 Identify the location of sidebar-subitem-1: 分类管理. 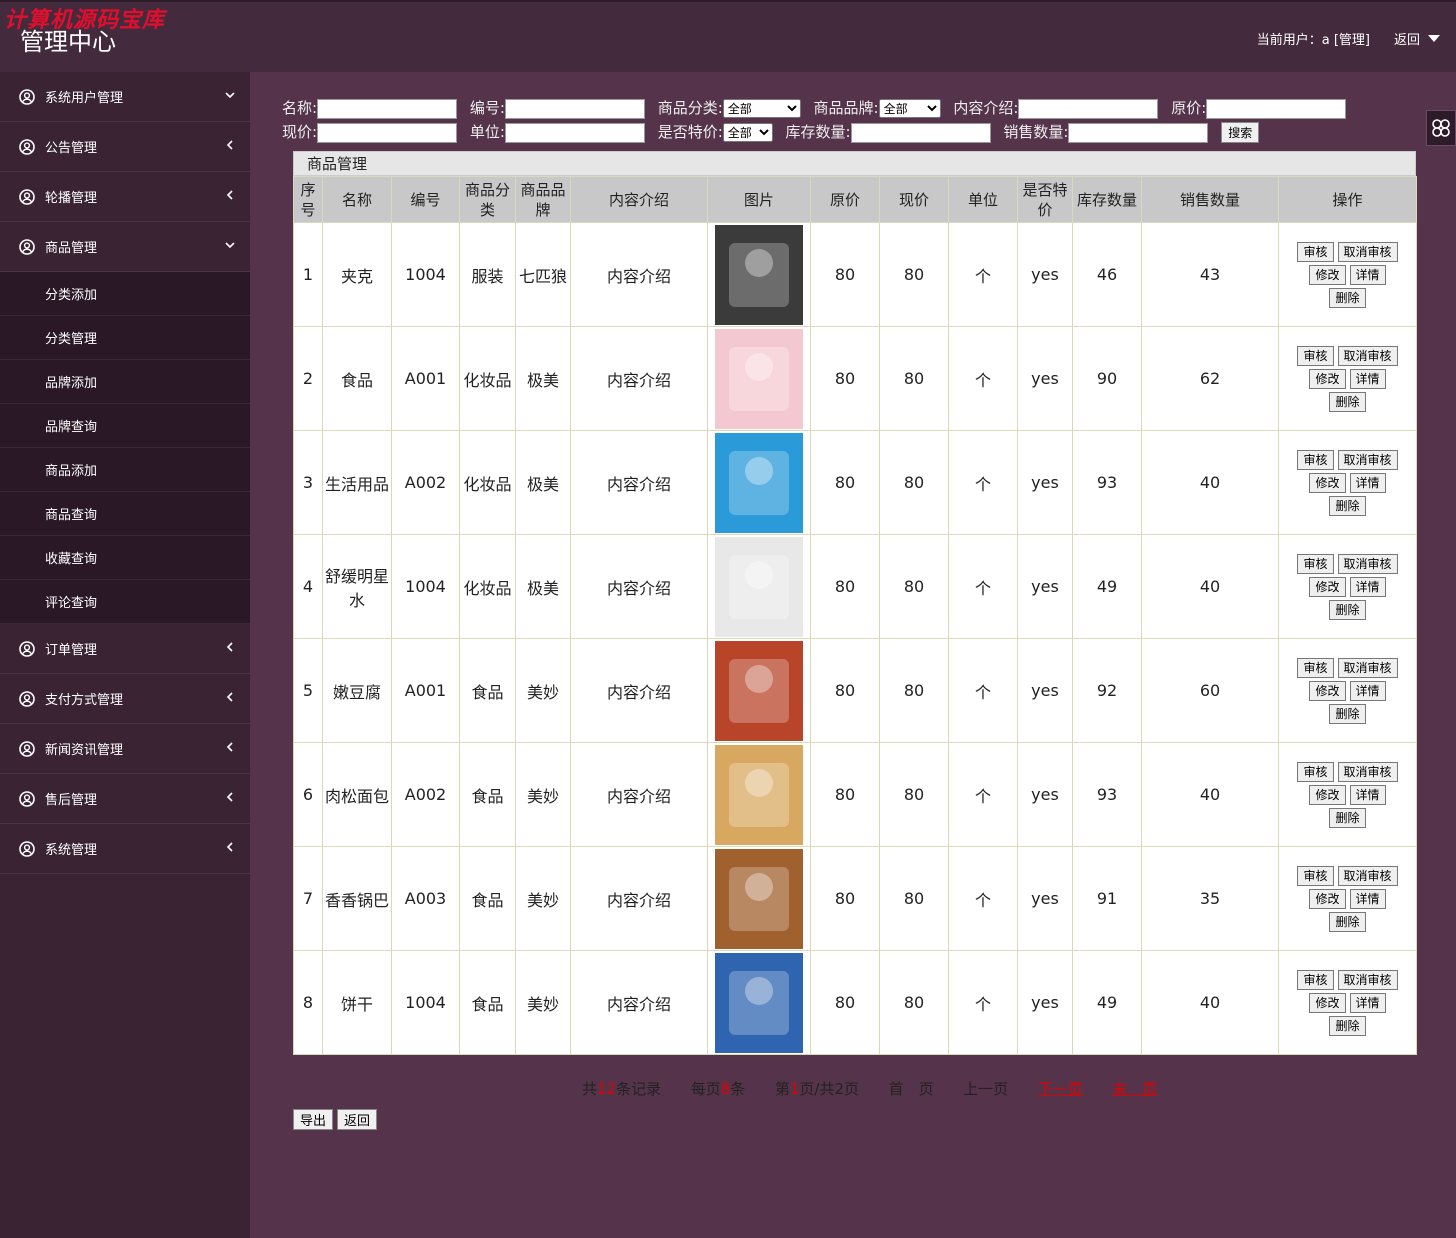
(125, 338).